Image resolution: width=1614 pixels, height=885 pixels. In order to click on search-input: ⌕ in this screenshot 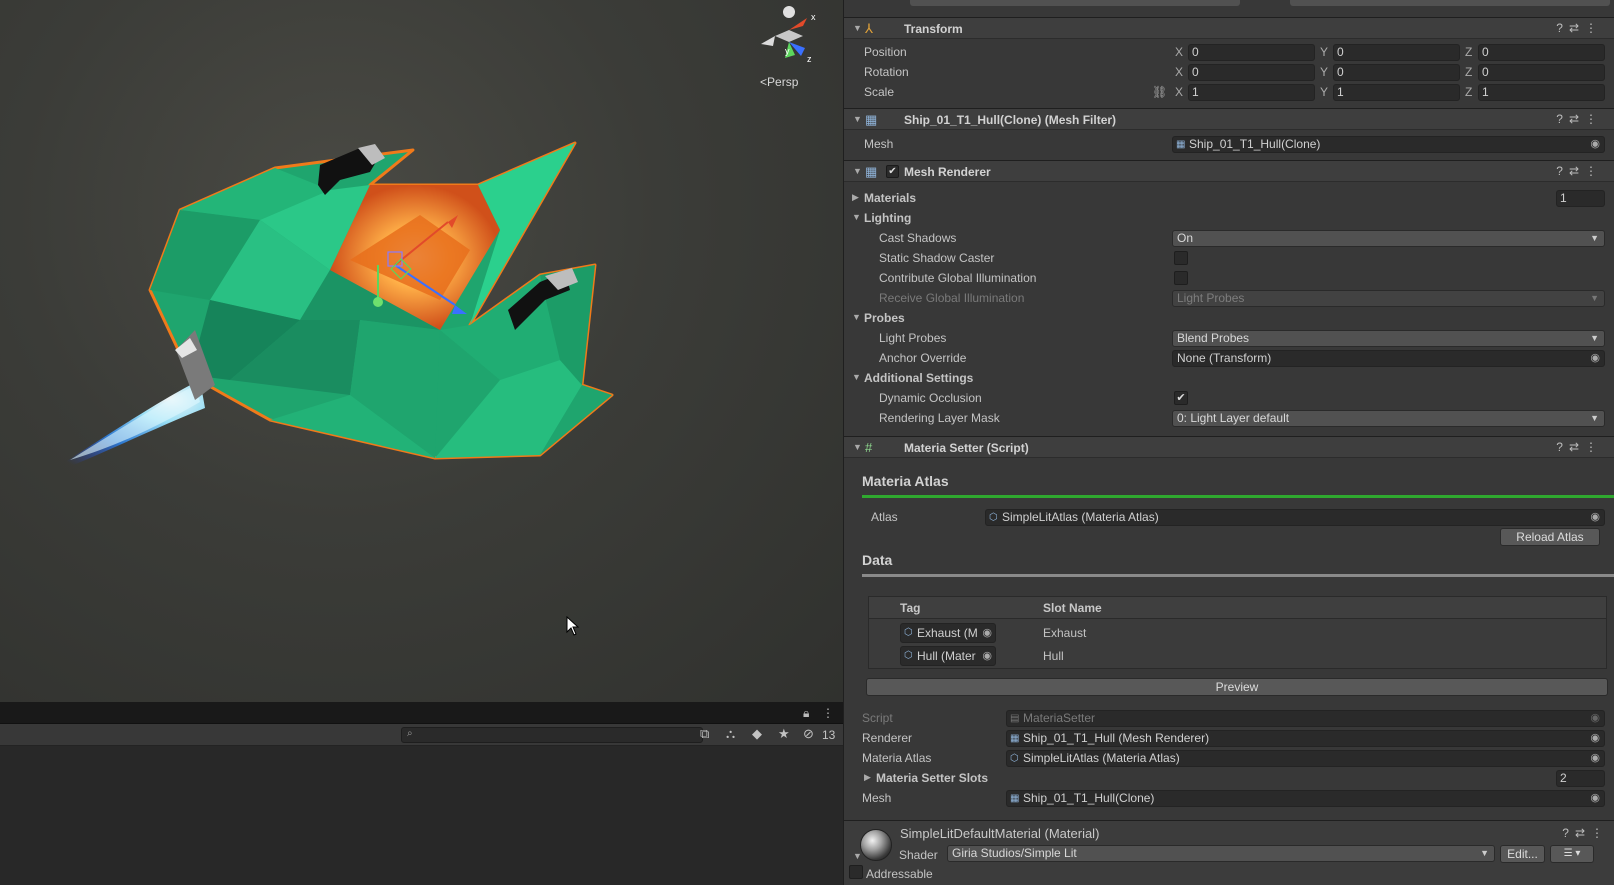, I will do `click(552, 735)`.